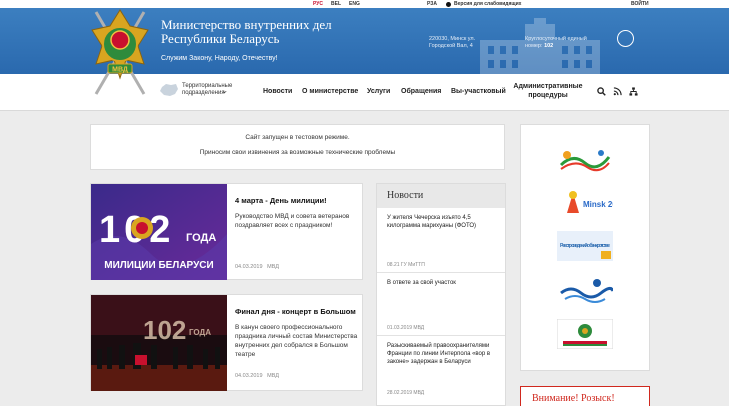 This screenshot has height=406, width=729. I want to click on territorial-units-label: Территориальные подразделения, so click(207, 90).